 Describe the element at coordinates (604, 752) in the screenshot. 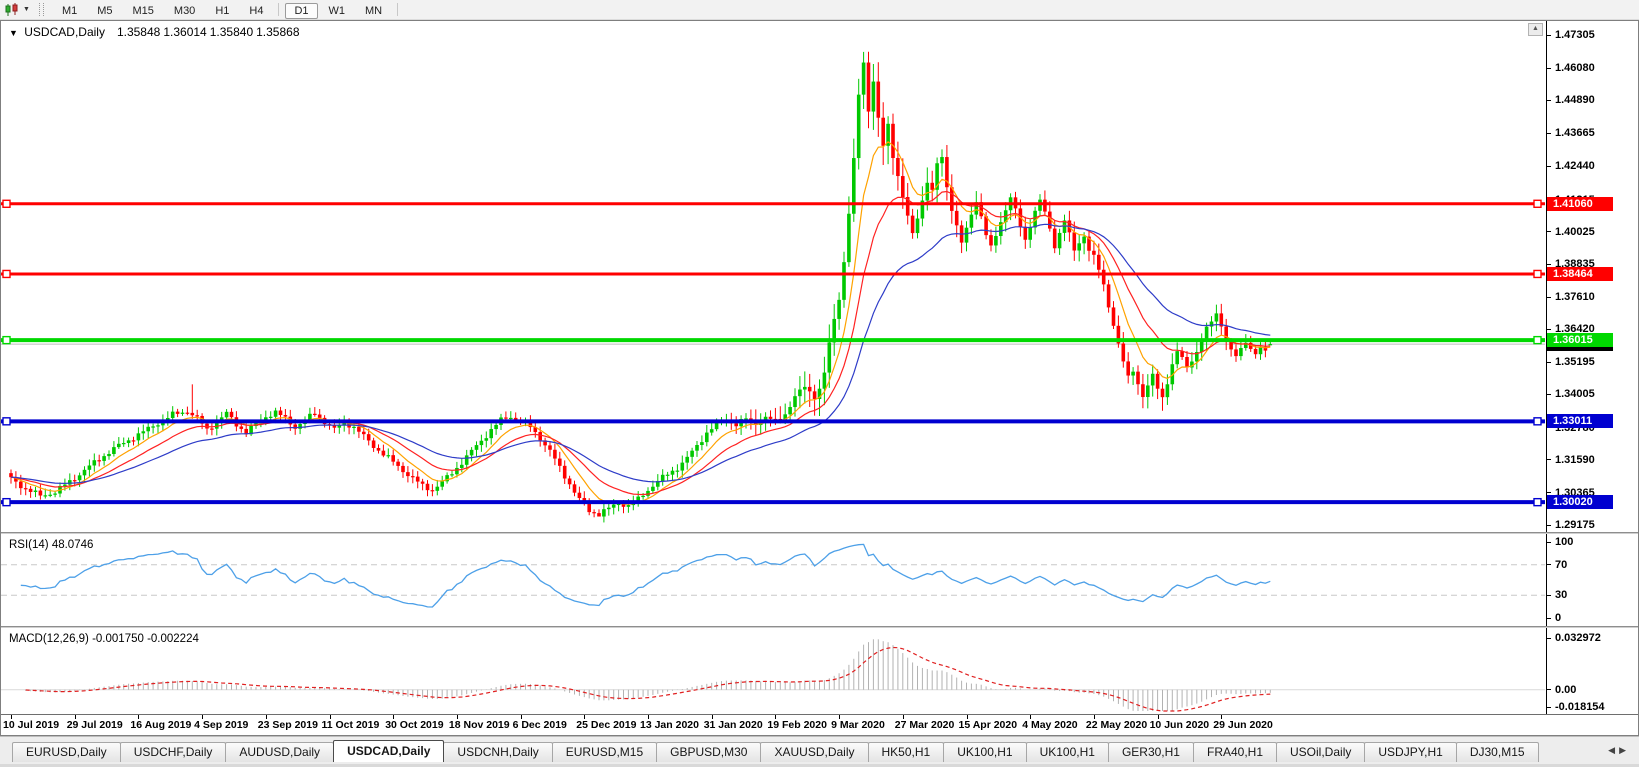

I see `tab-eurusd-m15: EURUSD,M15` at that location.